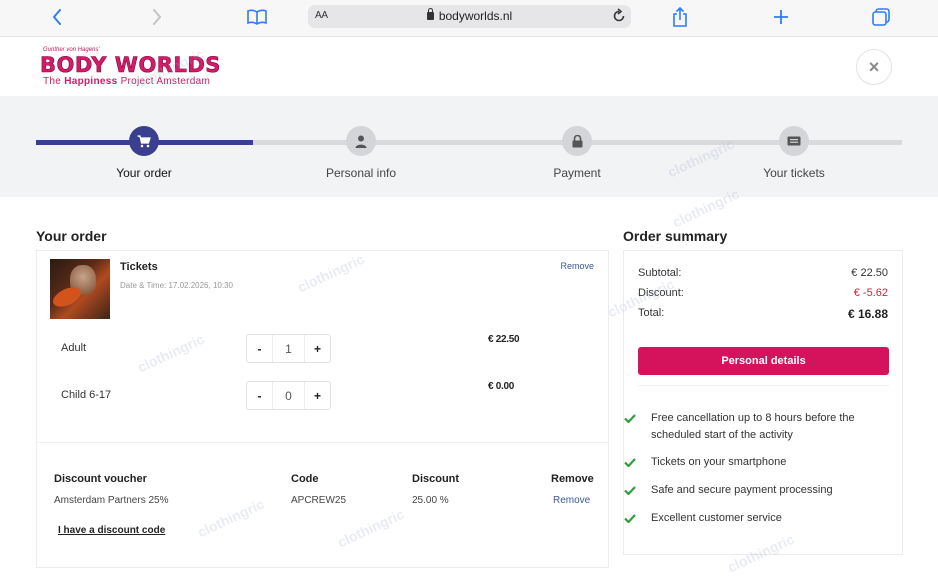  I want to click on discount-amount-header: Discount, so click(436, 479).